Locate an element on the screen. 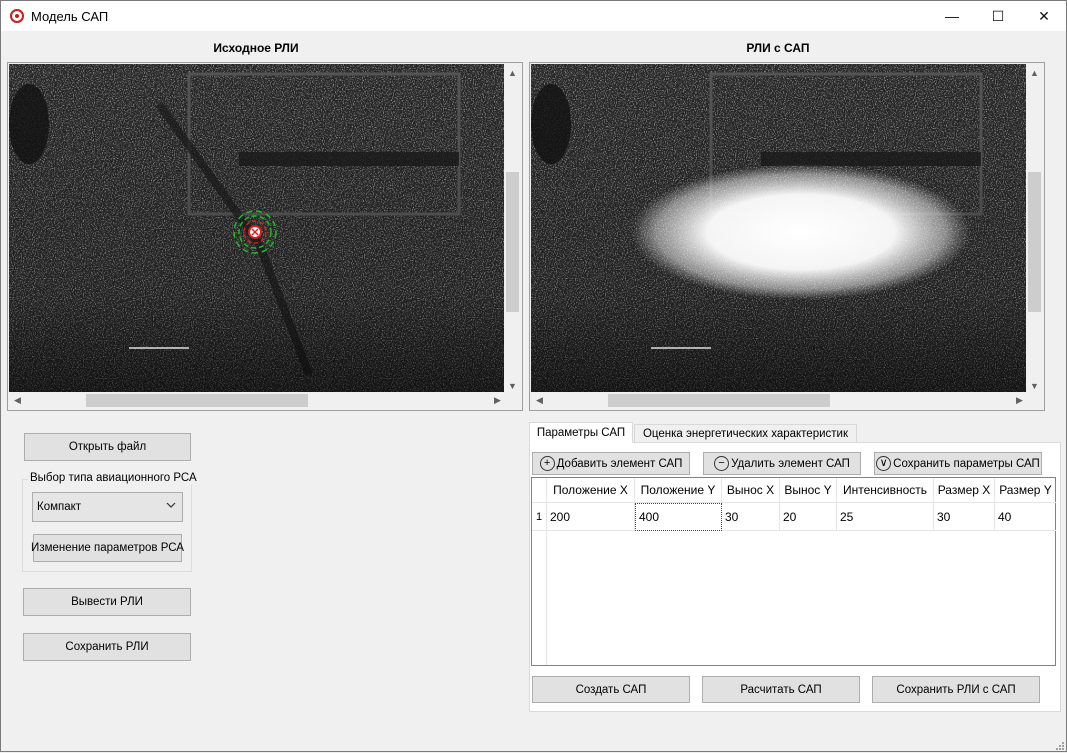 The height and width of the screenshot is (753, 1067). rsa-type-group-label: Выбор типа авиационного РСА is located at coordinates (113, 478).